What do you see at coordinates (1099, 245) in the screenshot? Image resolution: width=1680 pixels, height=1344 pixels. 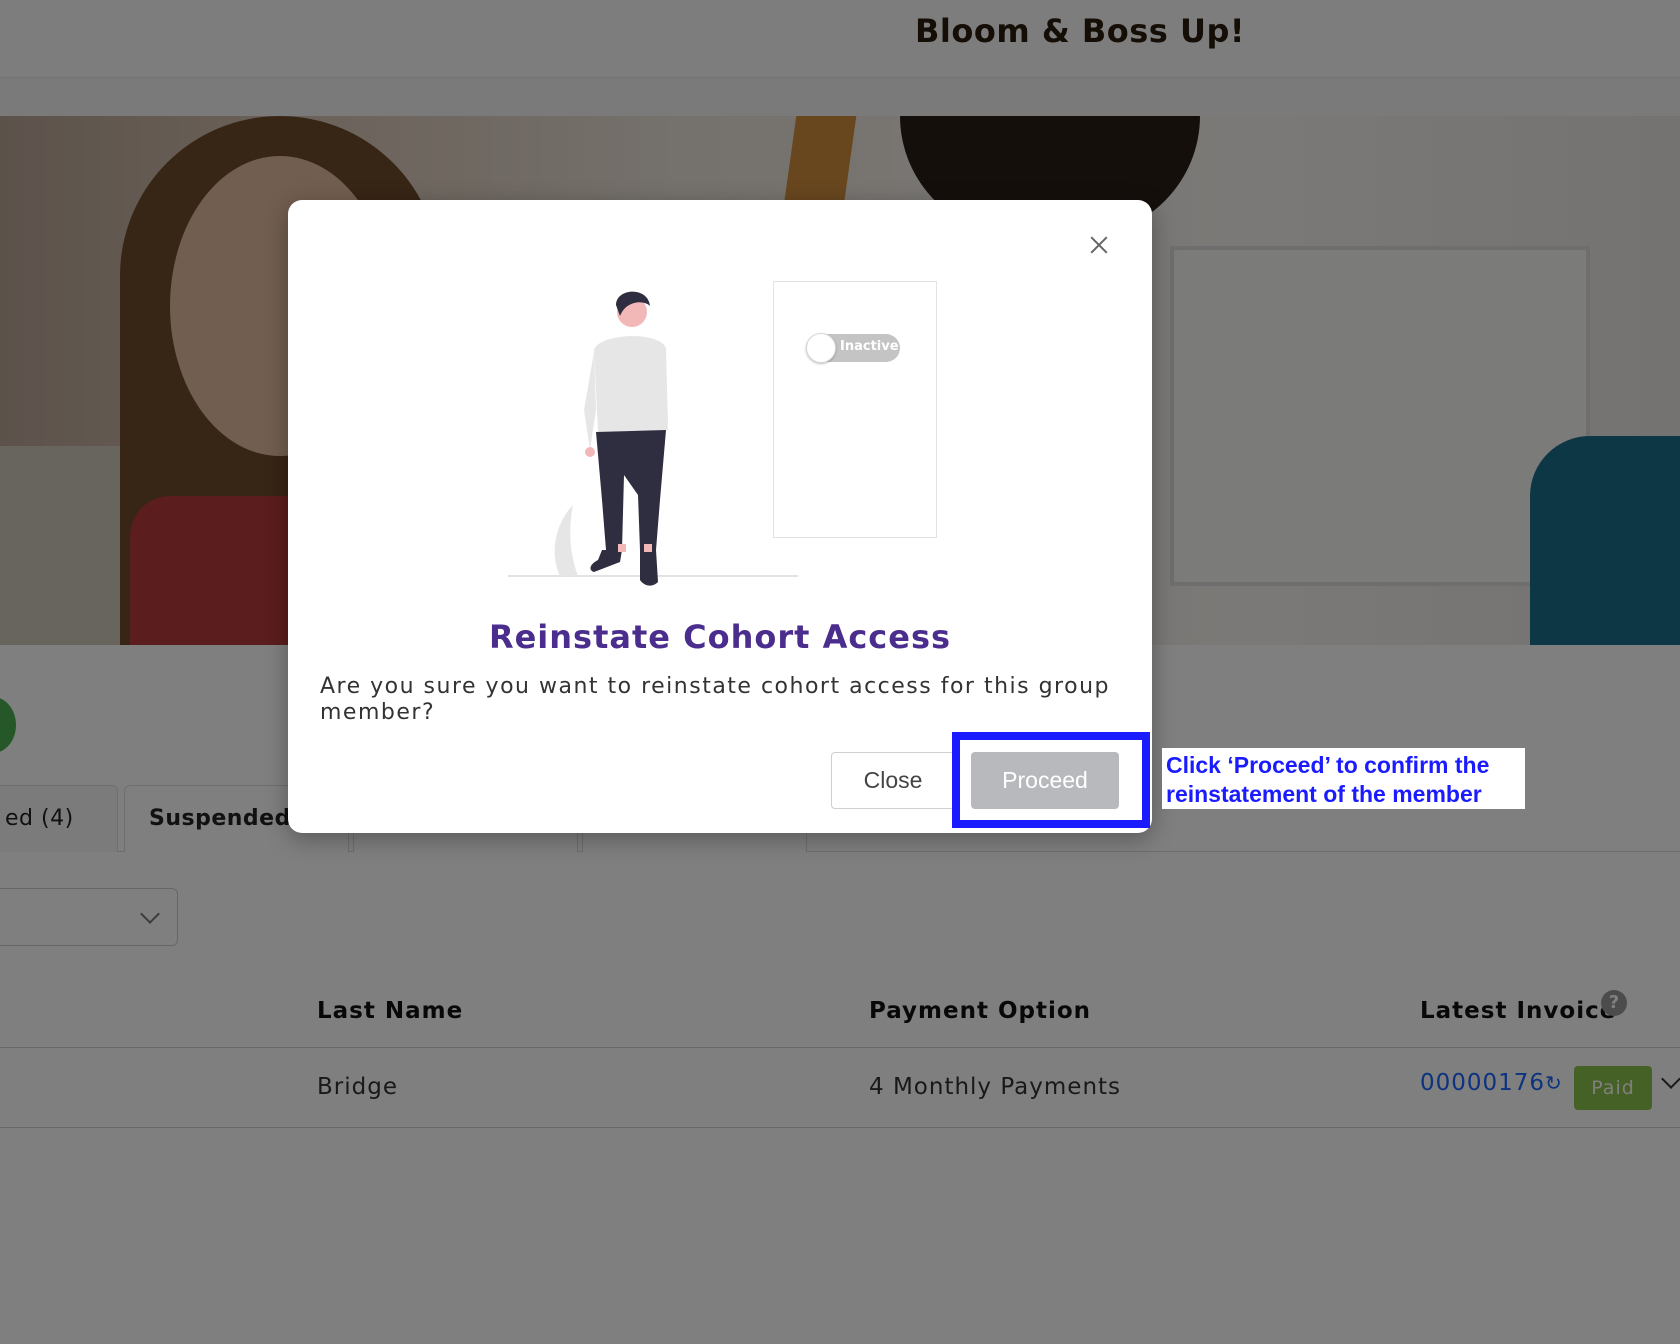 I see `close-icon` at bounding box center [1099, 245].